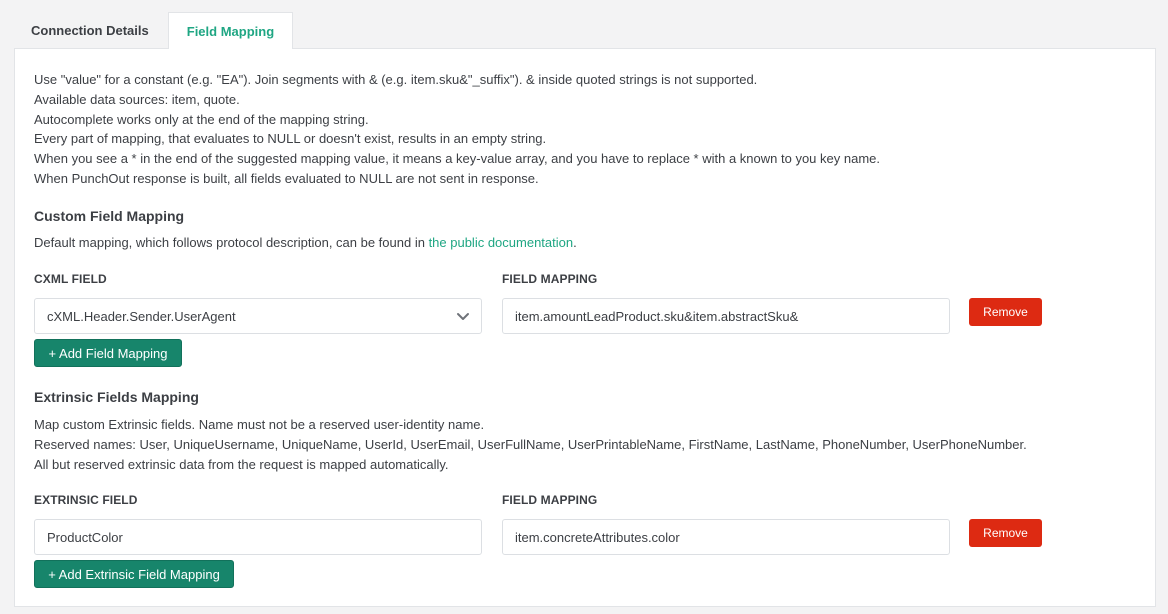  What do you see at coordinates (463, 316) in the screenshot?
I see `chevron-down-icon` at bounding box center [463, 316].